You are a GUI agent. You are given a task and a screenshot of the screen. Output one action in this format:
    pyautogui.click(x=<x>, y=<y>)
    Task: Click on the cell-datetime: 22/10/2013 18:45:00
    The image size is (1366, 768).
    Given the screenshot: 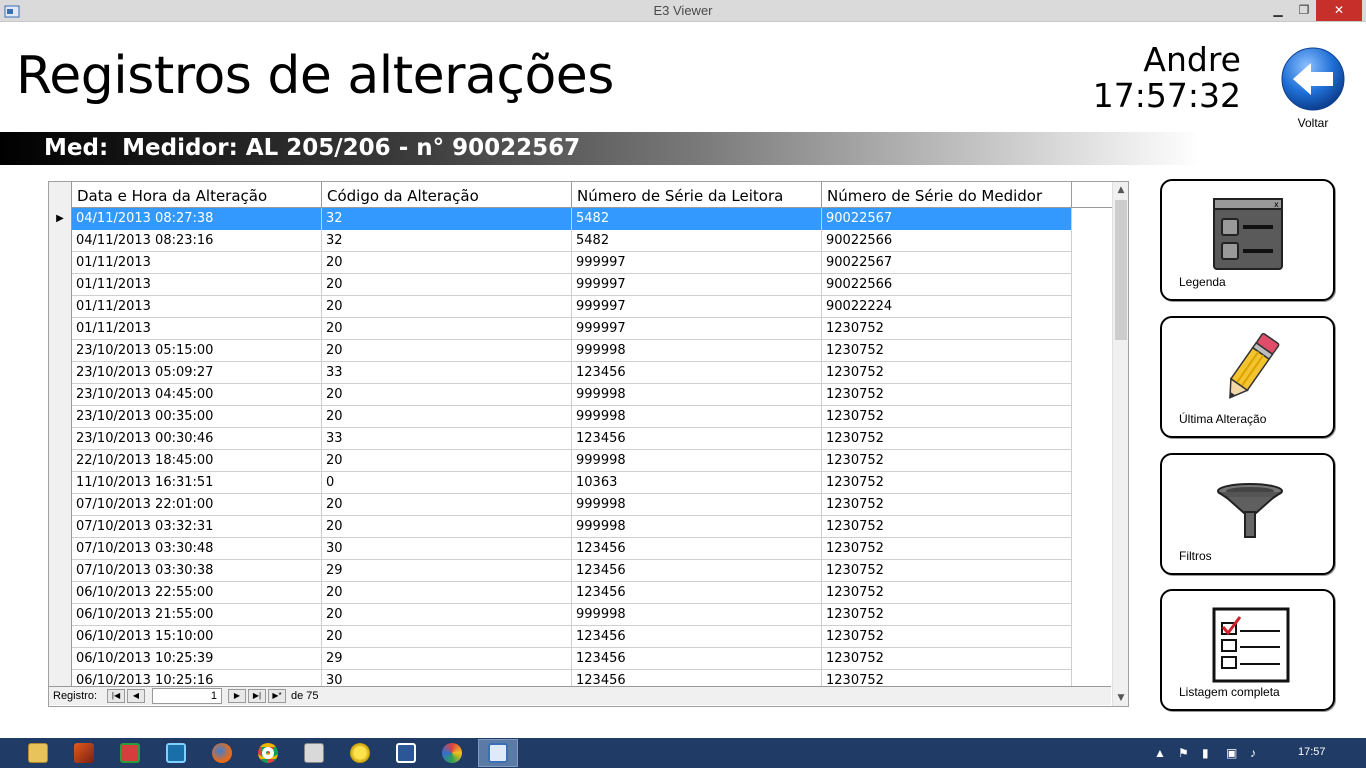 What is the action you would take?
    pyautogui.click(x=197, y=461)
    